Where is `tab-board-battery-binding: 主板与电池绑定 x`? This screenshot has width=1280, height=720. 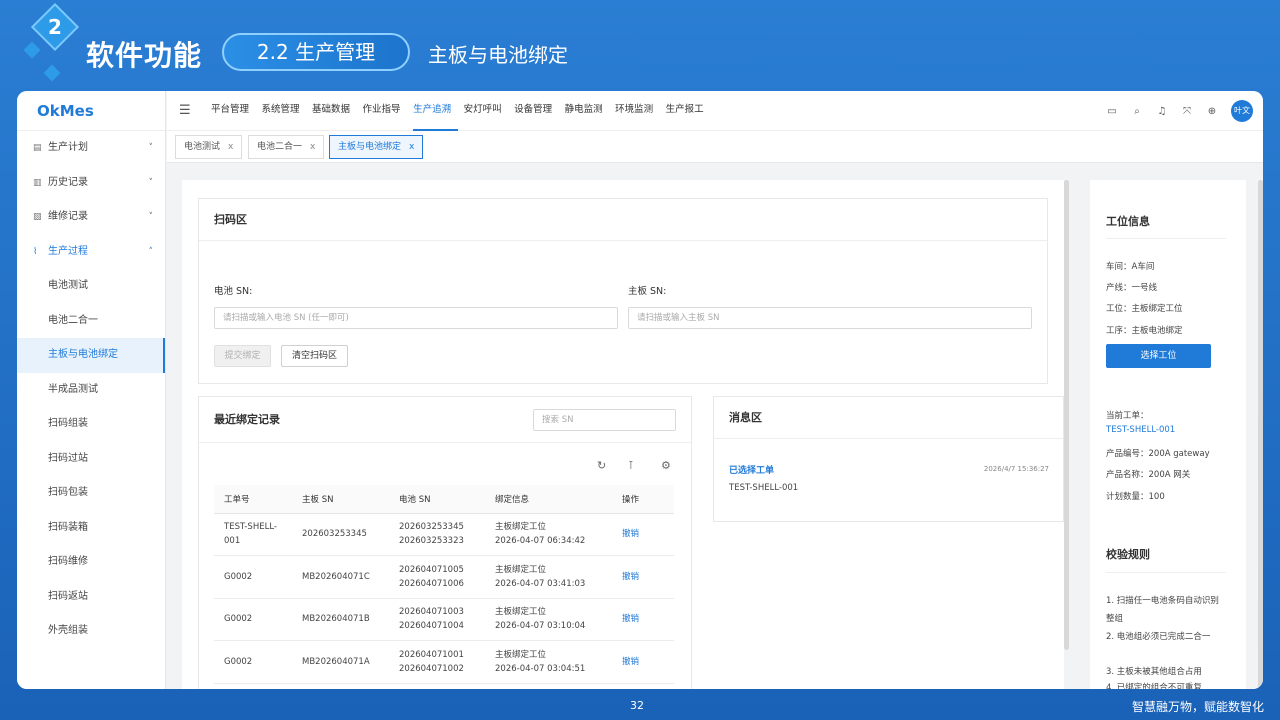
tab-board-battery-binding: 主板与电池绑定 x is located at coordinates (376, 147).